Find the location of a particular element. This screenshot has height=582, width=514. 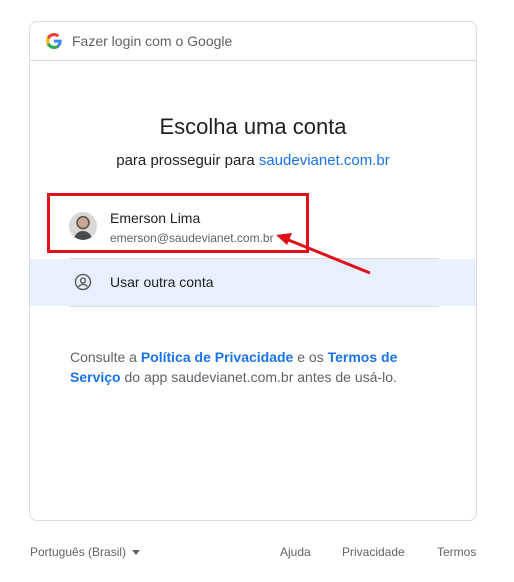

page-title: Escolha uma conta is located at coordinates (253, 126).